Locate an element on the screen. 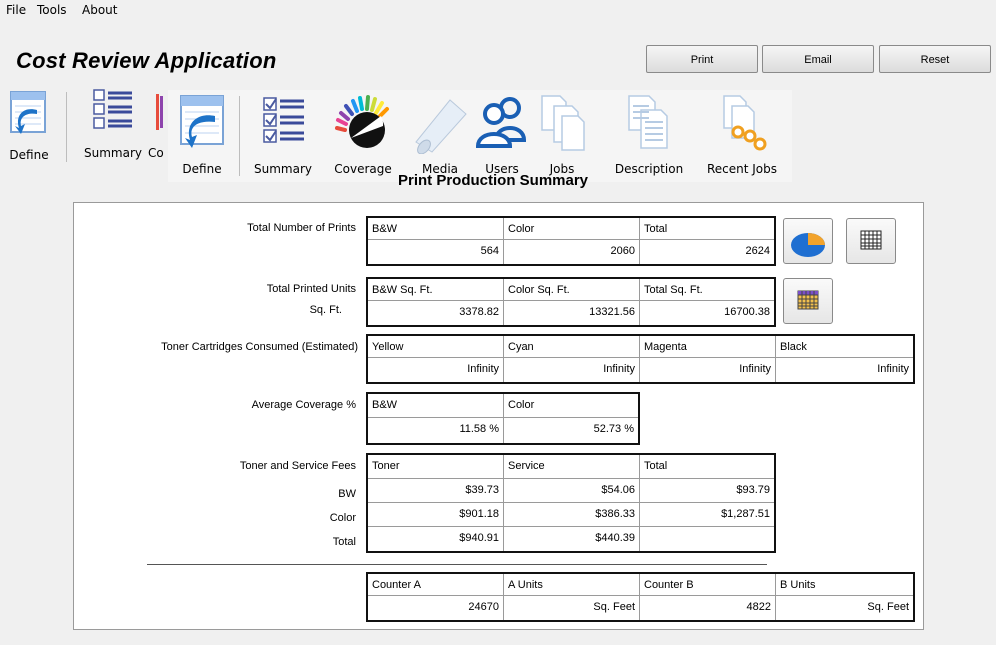 This screenshot has height=645, width=996. document-text-icon is located at coordinates (648, 122).